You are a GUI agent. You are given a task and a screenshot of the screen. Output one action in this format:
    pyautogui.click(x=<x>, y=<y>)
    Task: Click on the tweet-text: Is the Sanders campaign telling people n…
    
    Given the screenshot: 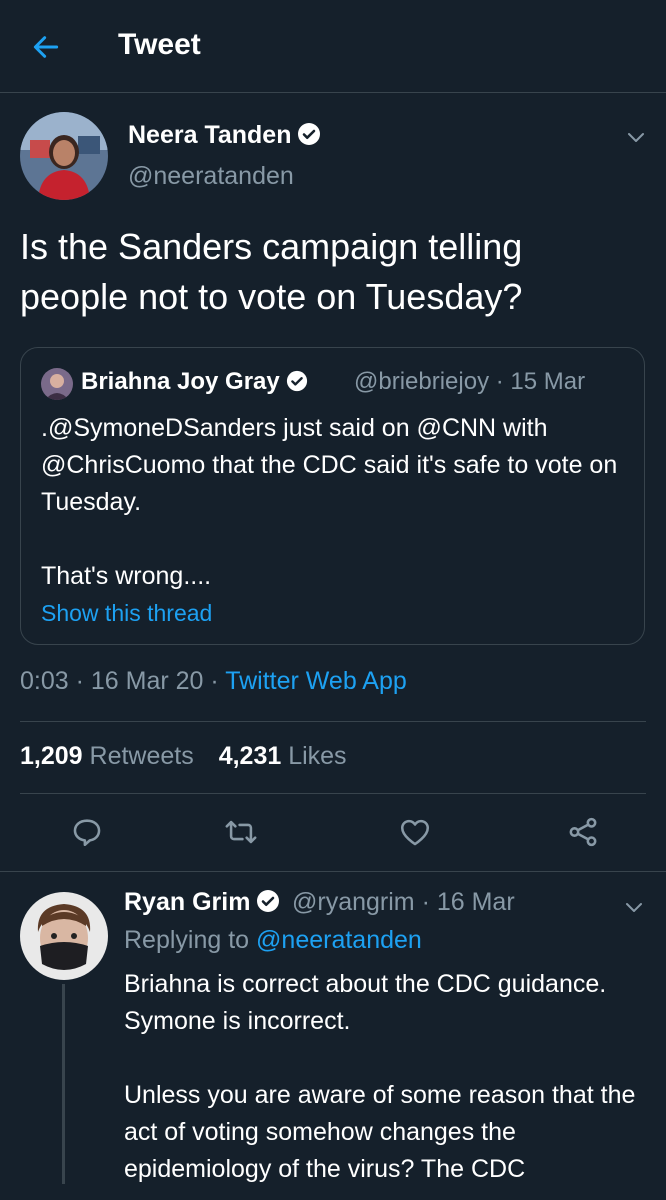 What is the action you would take?
    pyautogui.click(x=271, y=271)
    